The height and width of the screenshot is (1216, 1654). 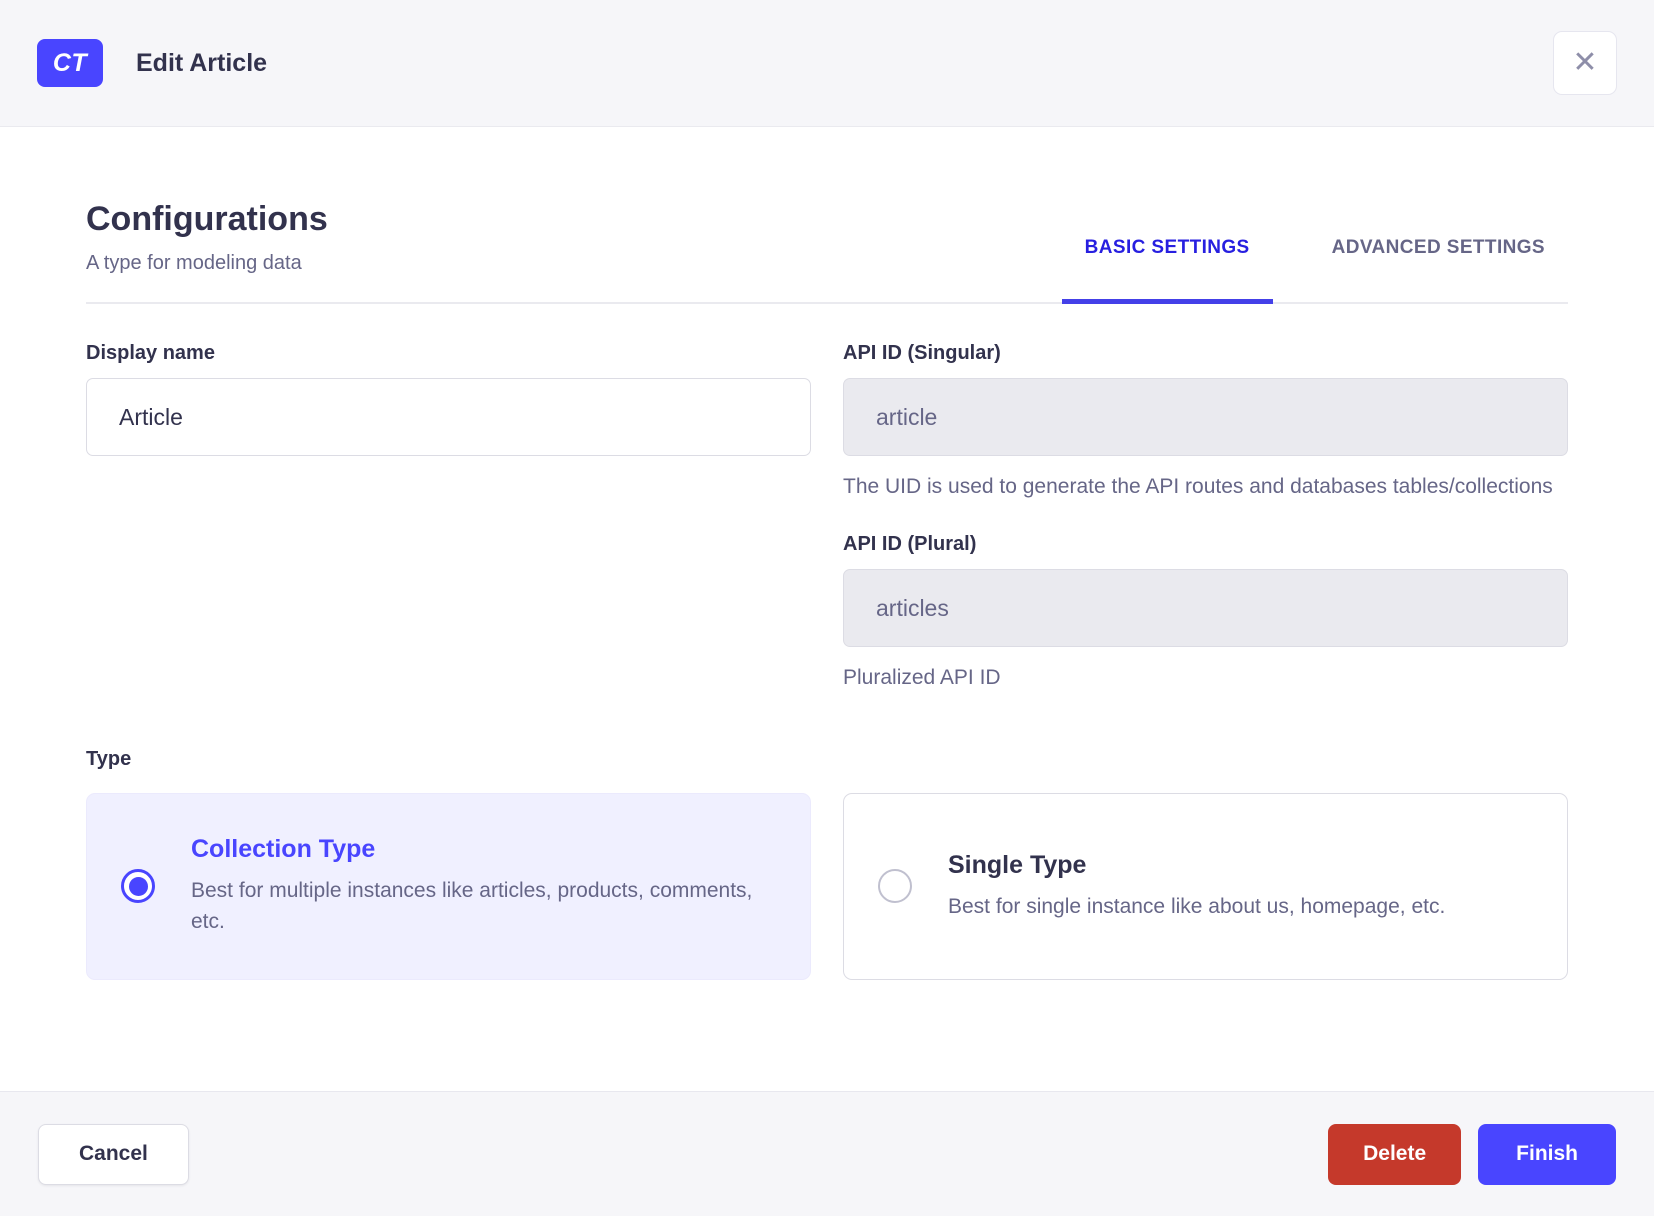 What do you see at coordinates (827, 63) in the screenshot?
I see `modal-header: CT Edit Article ✕` at bounding box center [827, 63].